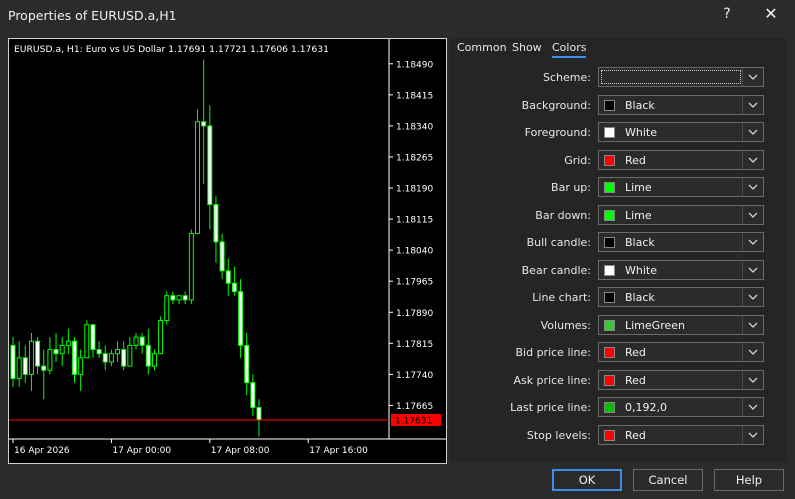 The height and width of the screenshot is (499, 795). Describe the element at coordinates (414, 158) in the screenshot. I see `price-tick-label: 1.18265` at that location.